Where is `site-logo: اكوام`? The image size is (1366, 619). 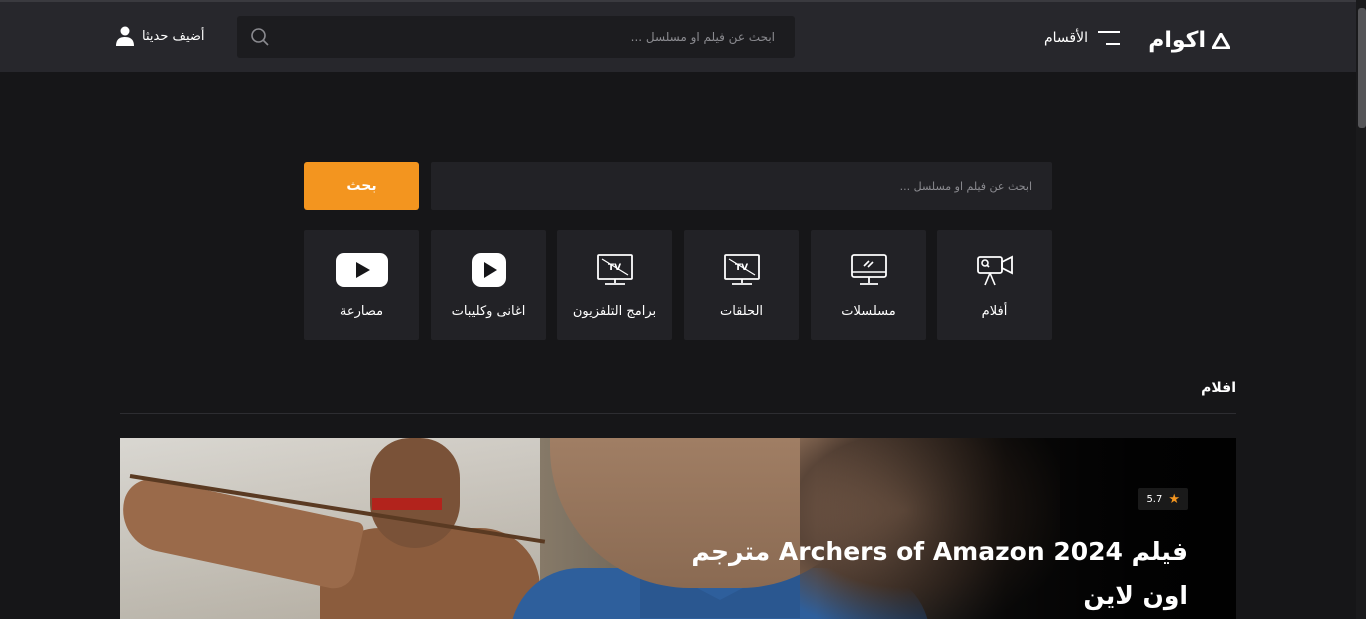
site-logo: اكوام is located at coordinates (1189, 41).